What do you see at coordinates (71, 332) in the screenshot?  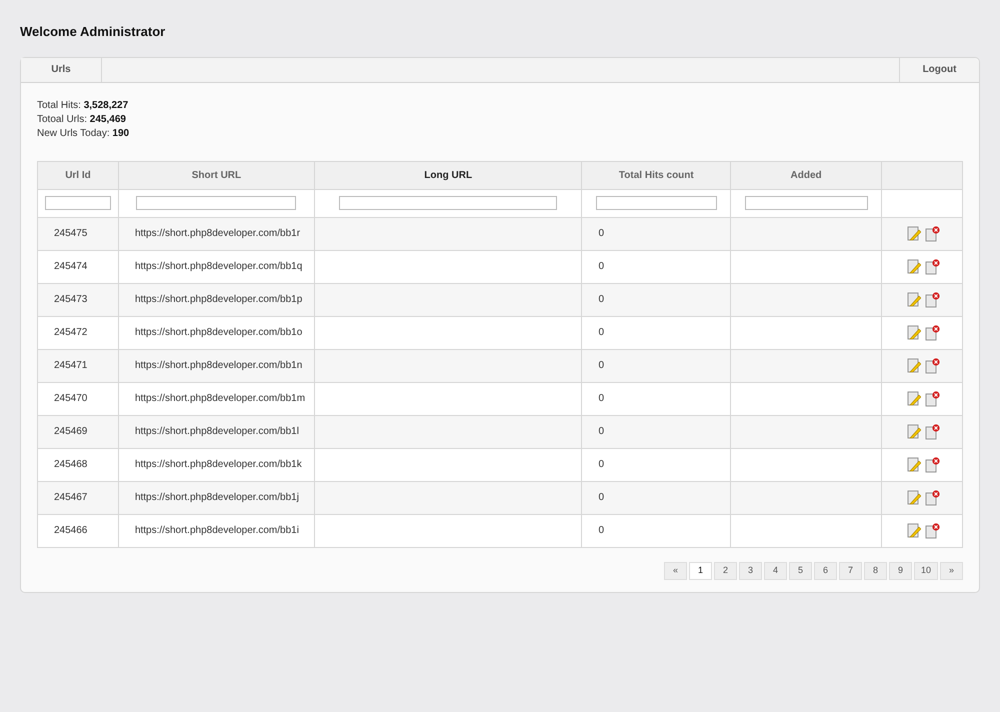 I see `table-cell: 245472` at bounding box center [71, 332].